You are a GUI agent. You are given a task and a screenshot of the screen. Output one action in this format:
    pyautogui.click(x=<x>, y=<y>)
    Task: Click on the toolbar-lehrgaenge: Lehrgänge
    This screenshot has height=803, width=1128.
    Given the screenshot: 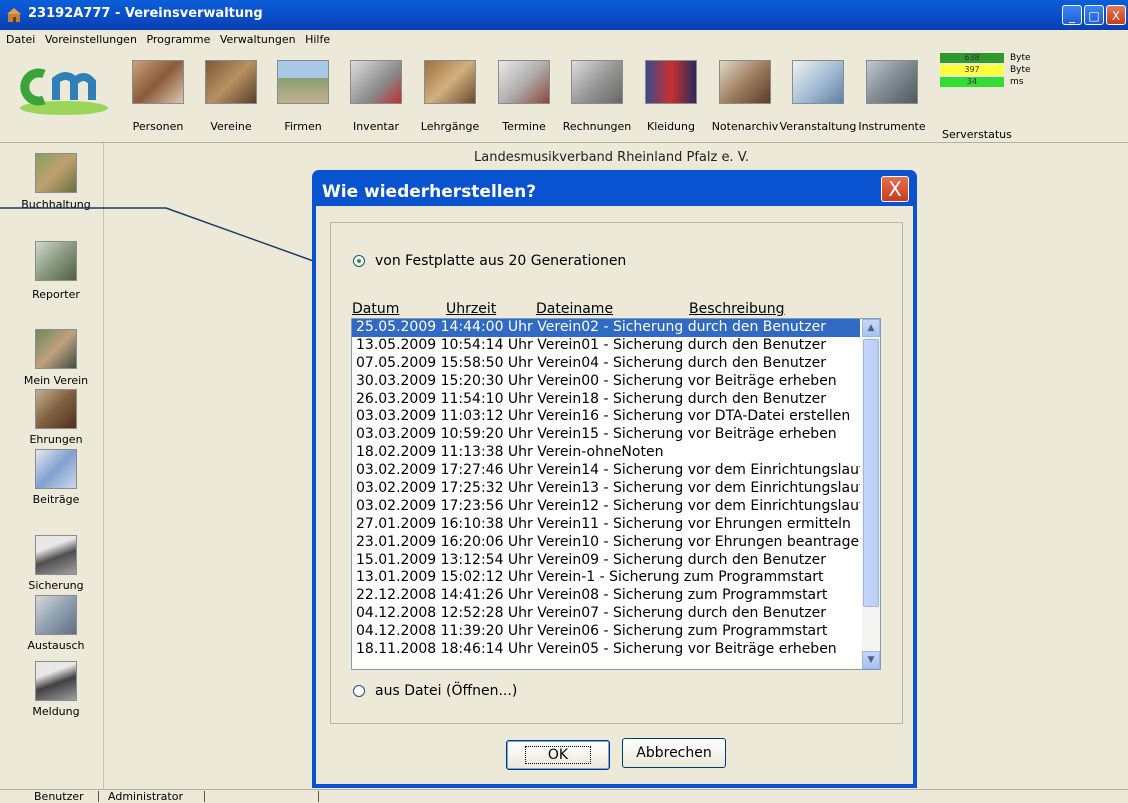 What is the action you would take?
    pyautogui.click(x=450, y=100)
    